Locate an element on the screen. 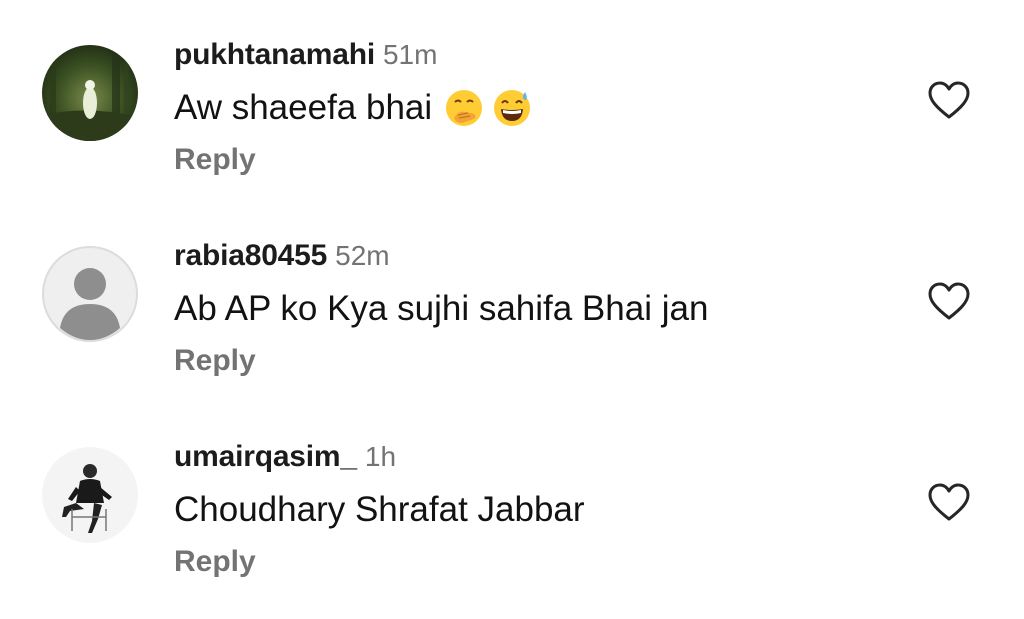 This screenshot has height=619, width=1024. timestamp: 1h is located at coordinates (380, 456).